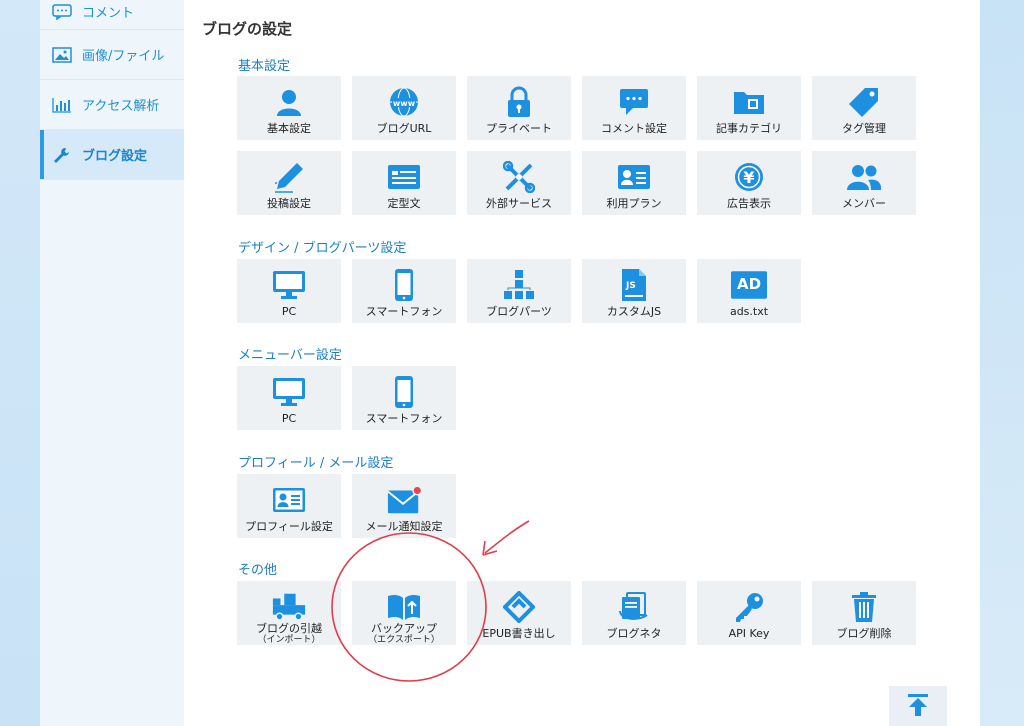  I want to click on tile-label: スマートフォン, so click(404, 418).